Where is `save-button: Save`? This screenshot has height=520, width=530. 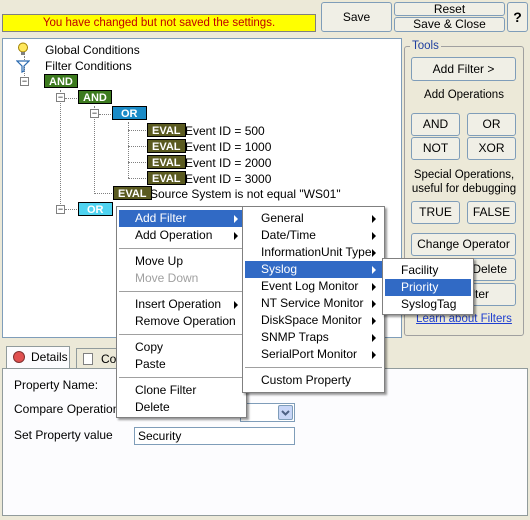
save-button: Save is located at coordinates (356, 17).